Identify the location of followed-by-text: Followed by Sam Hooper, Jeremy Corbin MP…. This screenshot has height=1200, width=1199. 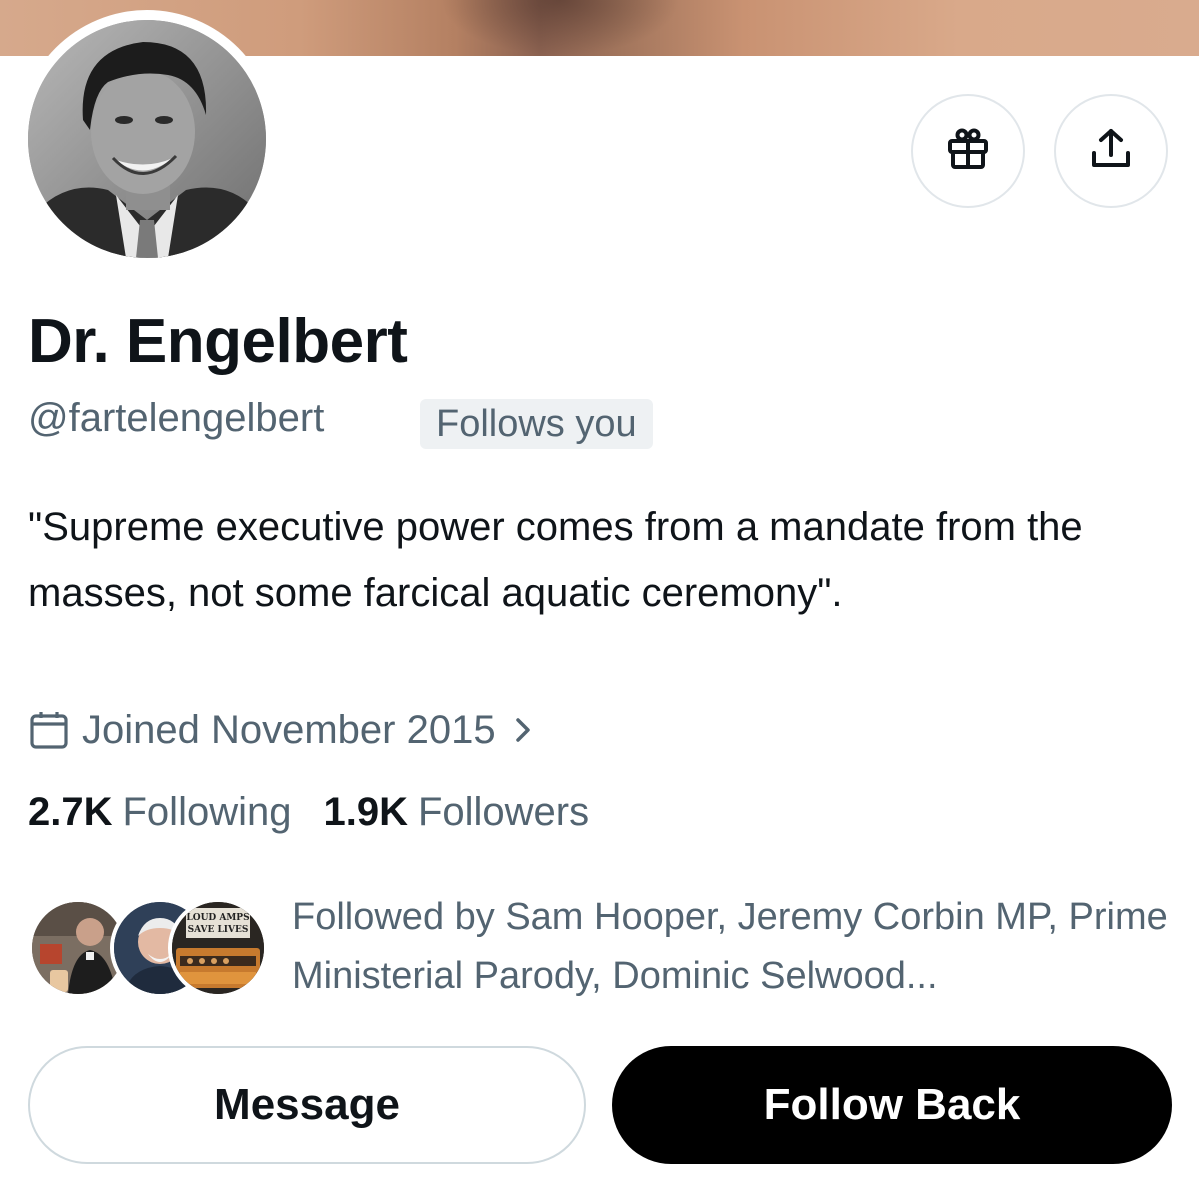
(732, 947).